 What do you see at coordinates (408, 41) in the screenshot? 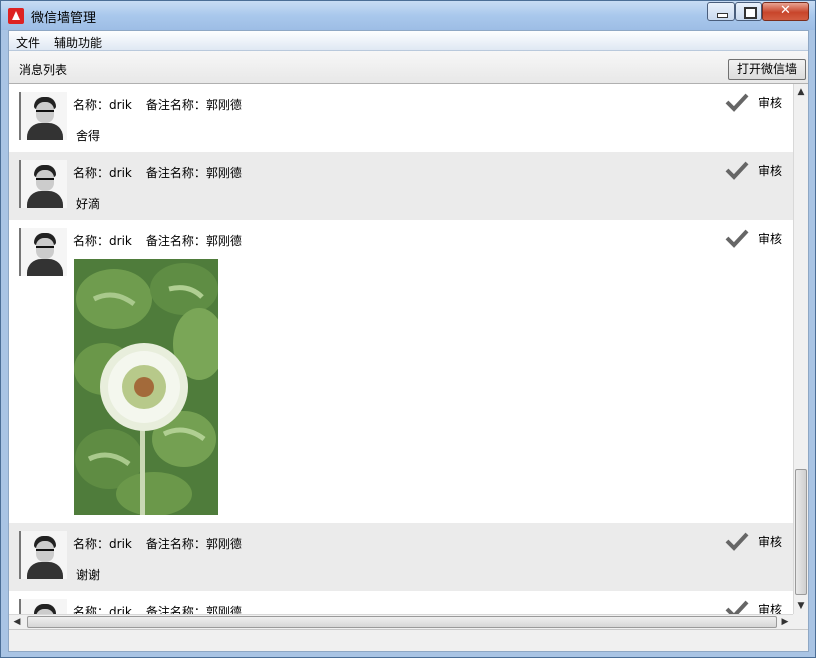
I see `menu-bar: 文件 辅助功能` at bounding box center [408, 41].